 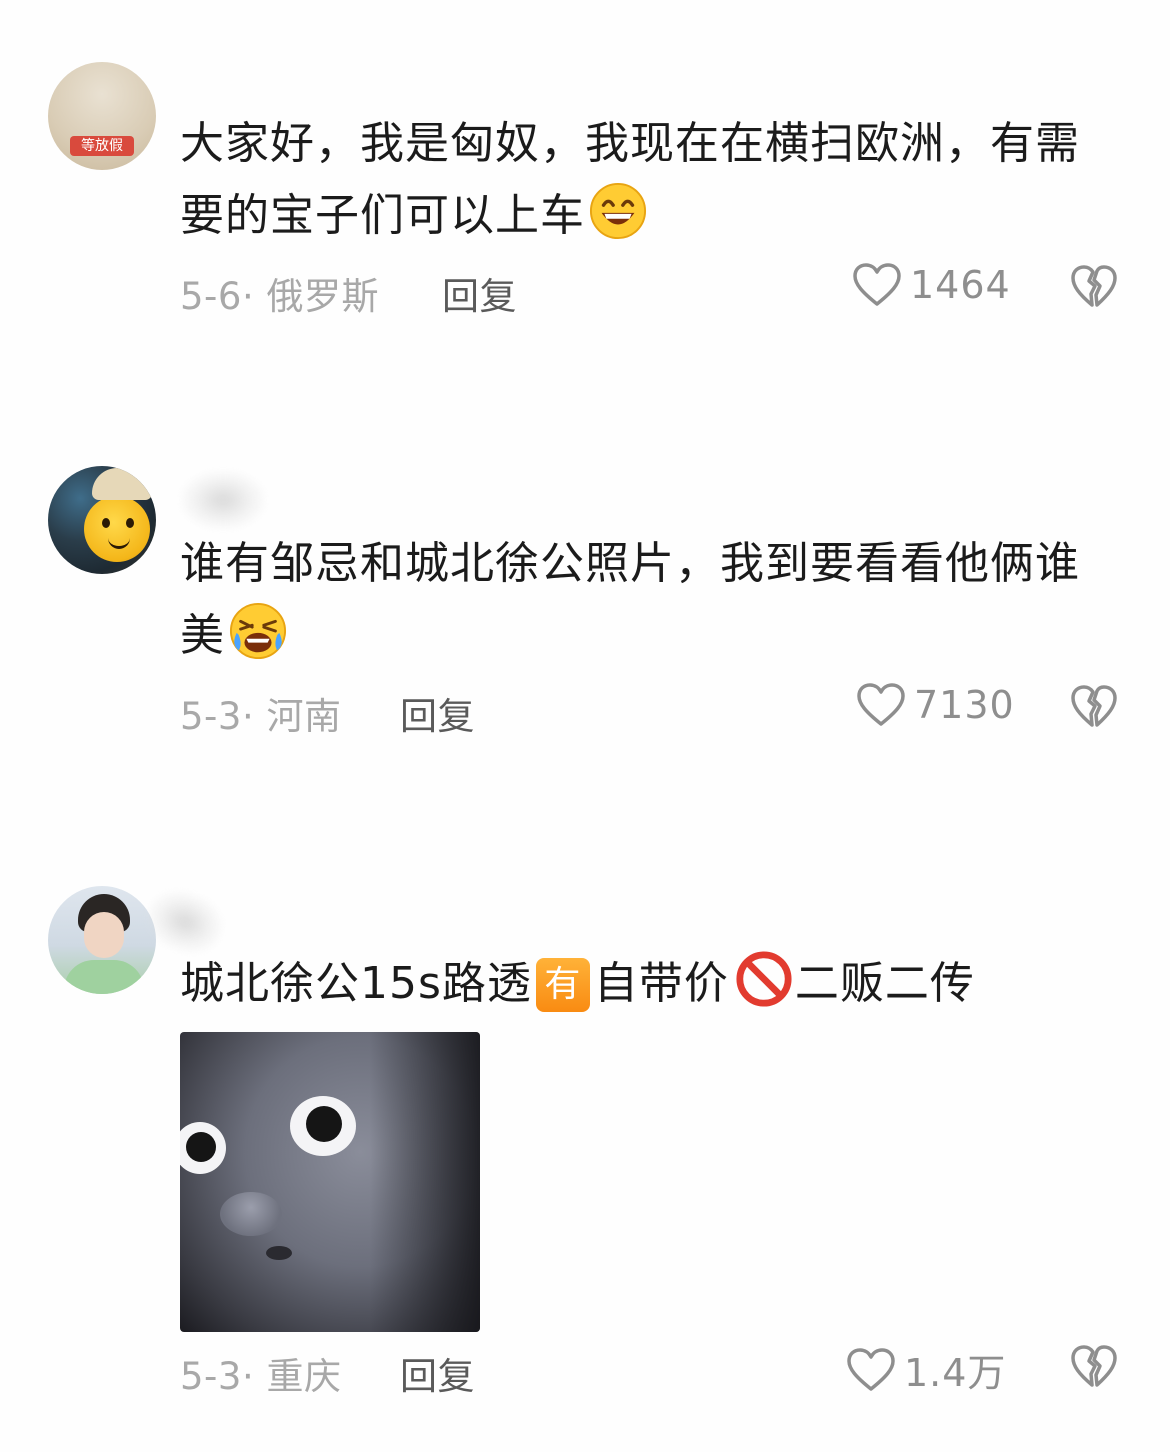 I want to click on comment-text-part: 二贩二传, so click(x=884, y=983).